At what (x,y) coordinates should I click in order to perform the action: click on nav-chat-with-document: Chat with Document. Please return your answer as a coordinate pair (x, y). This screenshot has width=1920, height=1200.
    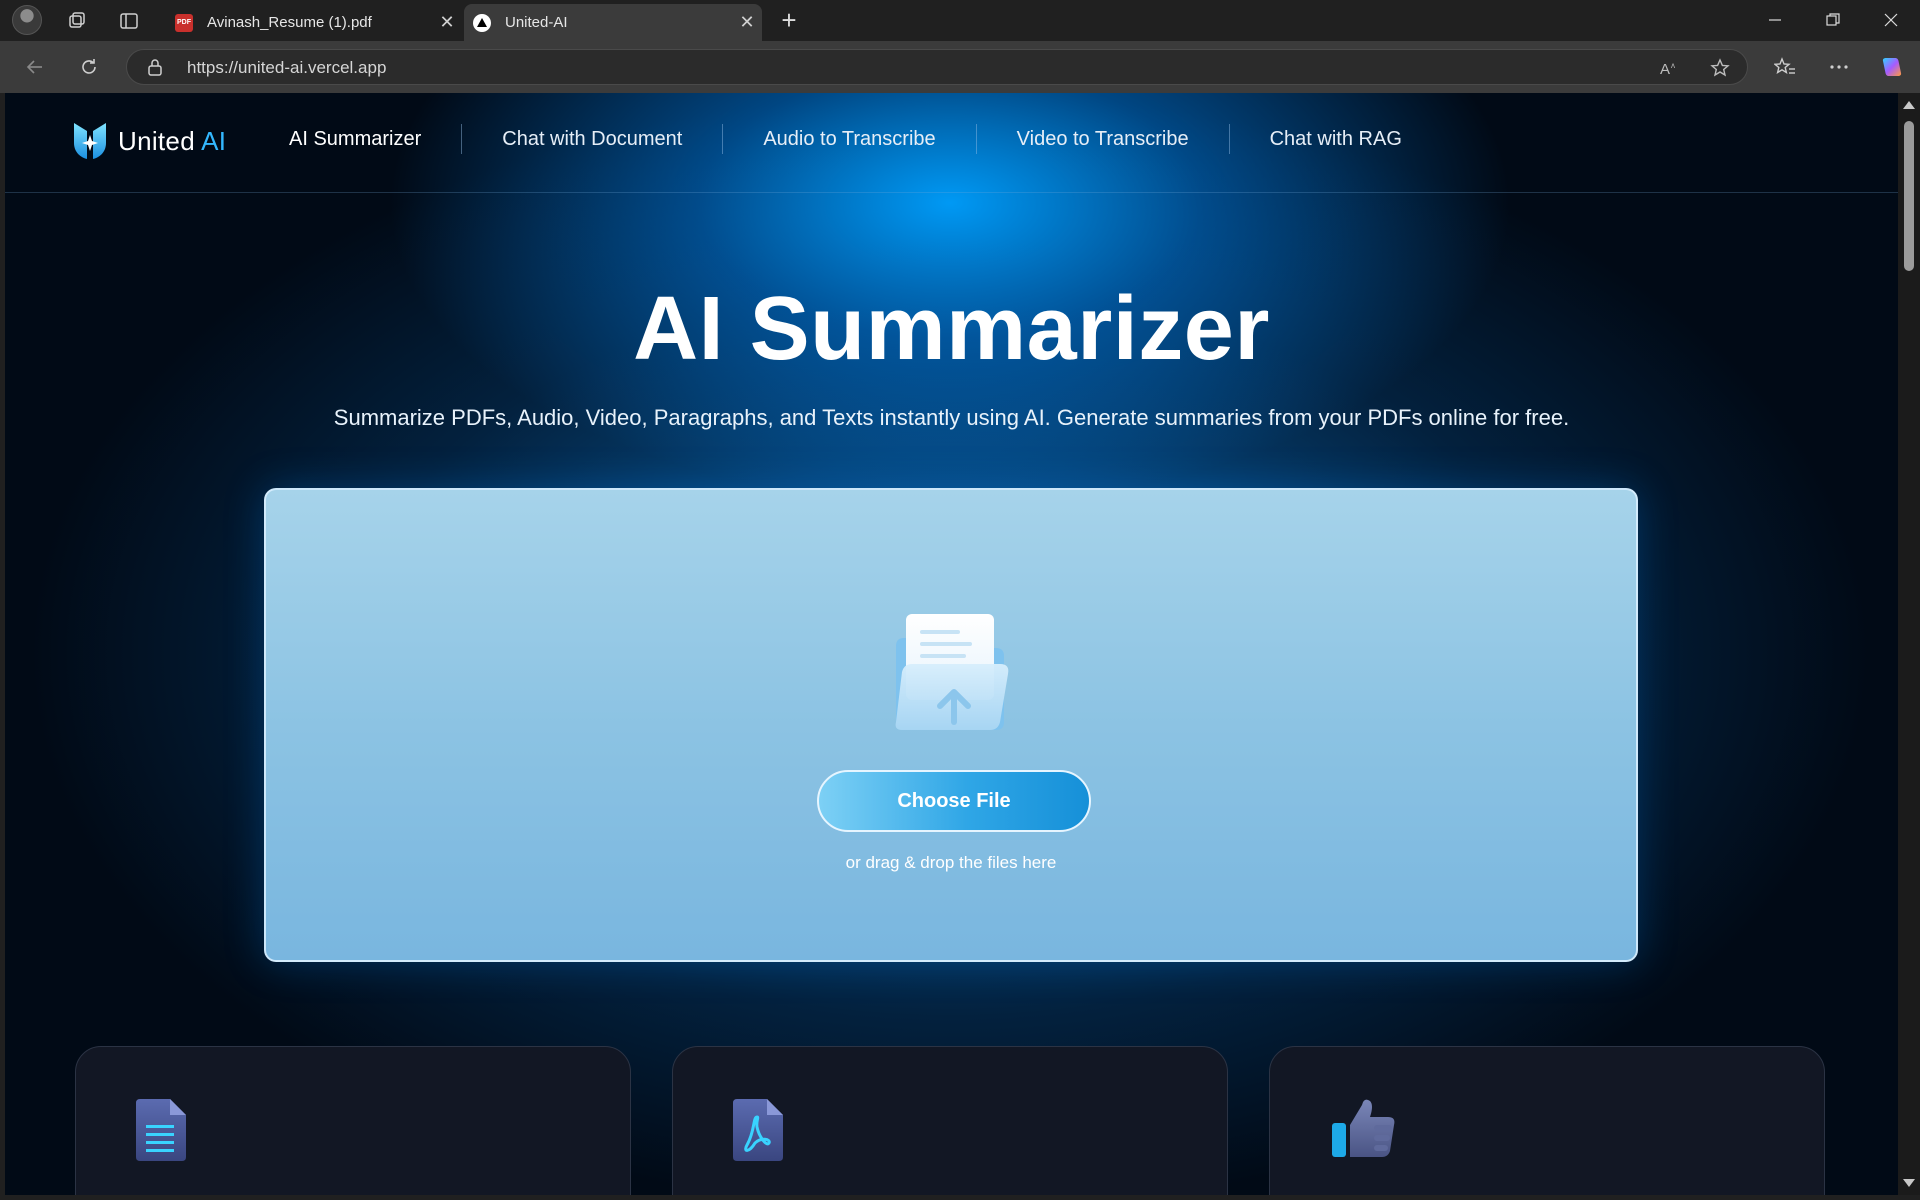
    Looking at the image, I should click on (591, 139).